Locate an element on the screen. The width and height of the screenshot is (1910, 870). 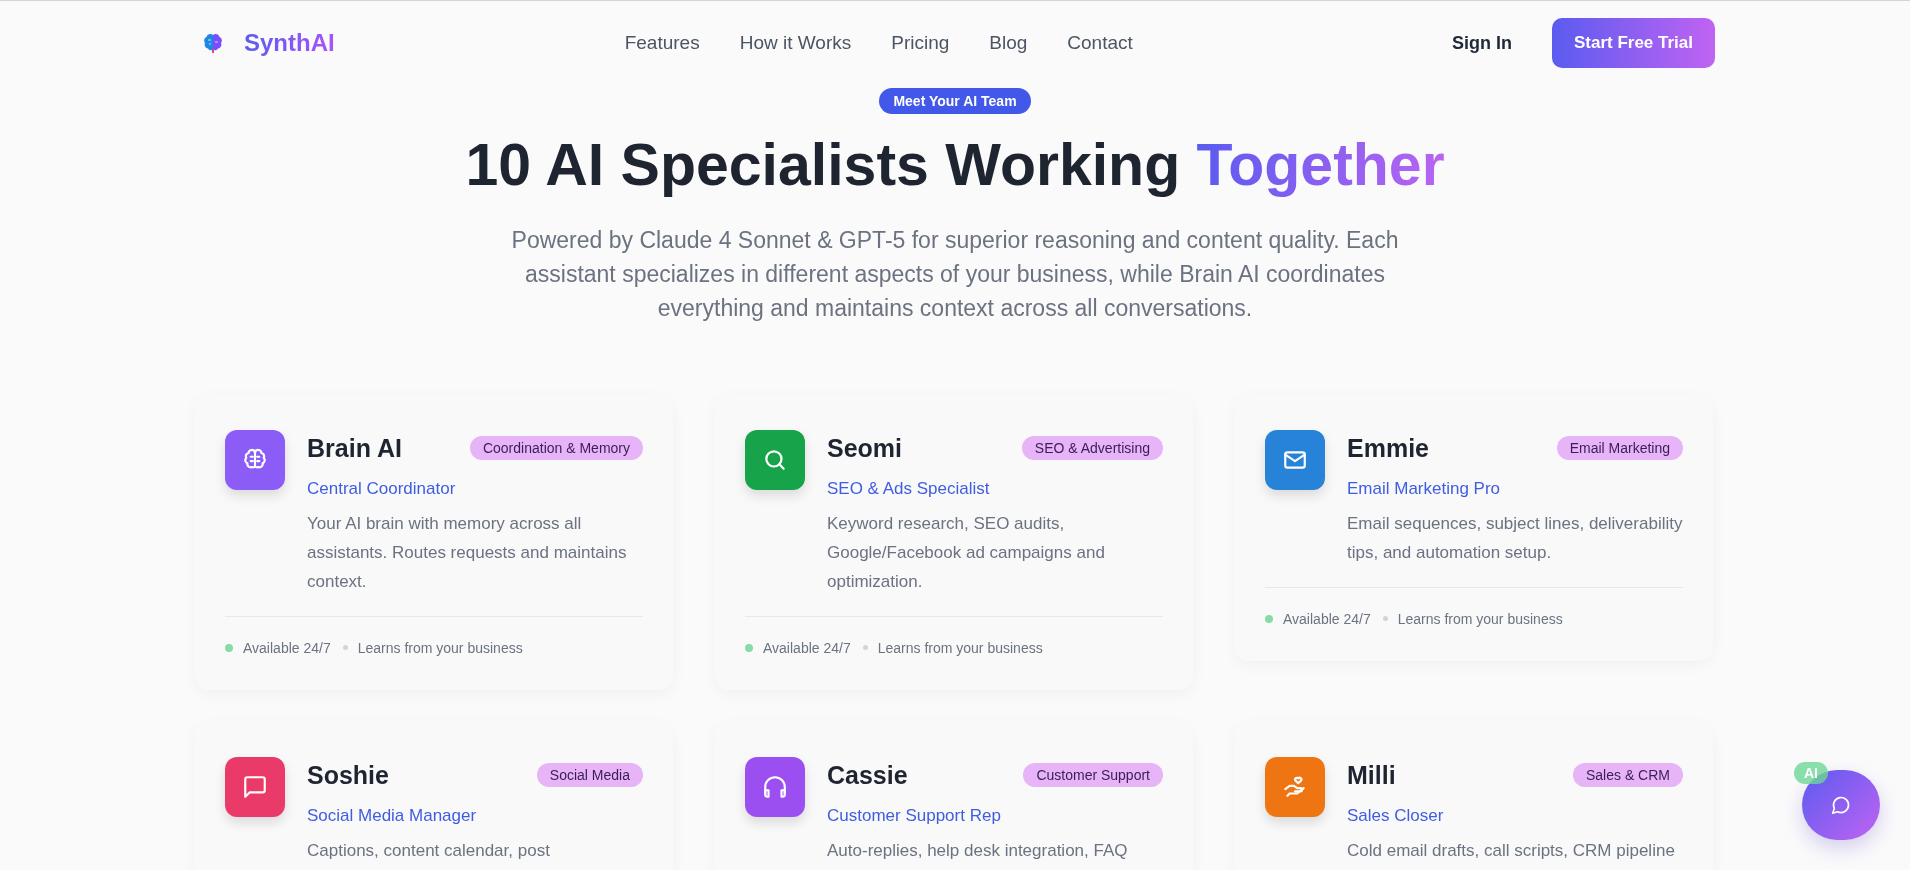
chat-button is located at coordinates (1841, 805).